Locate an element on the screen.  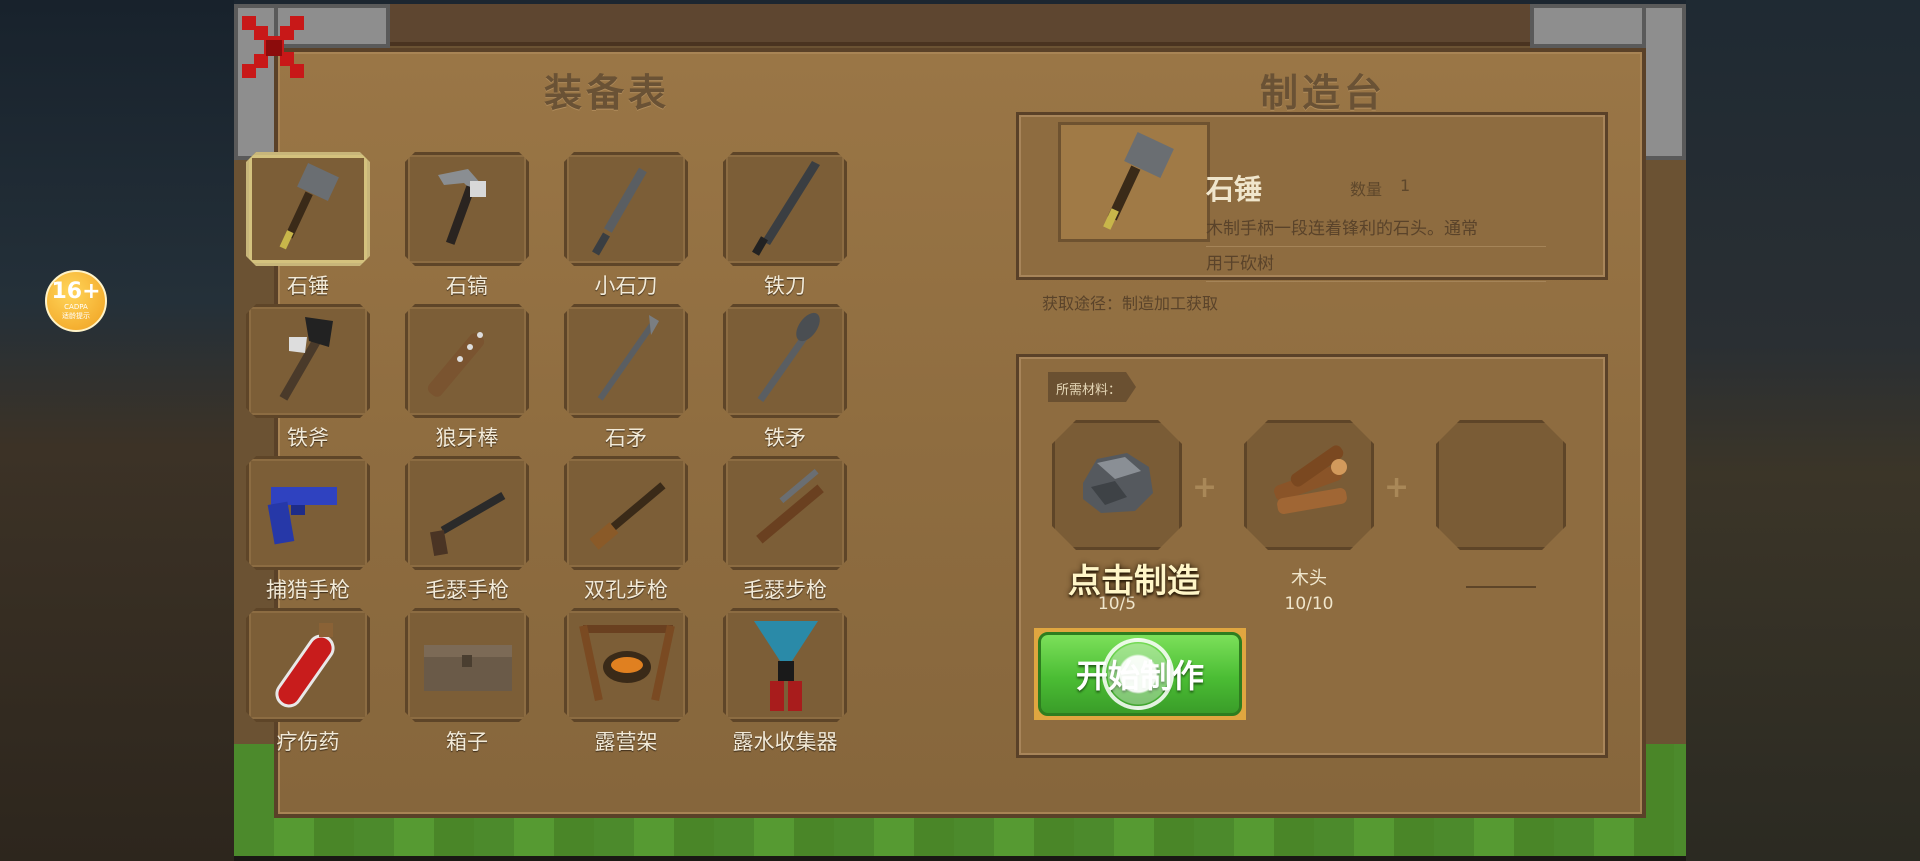
double-barrel-rifle-icon is located at coordinates (626, 513).